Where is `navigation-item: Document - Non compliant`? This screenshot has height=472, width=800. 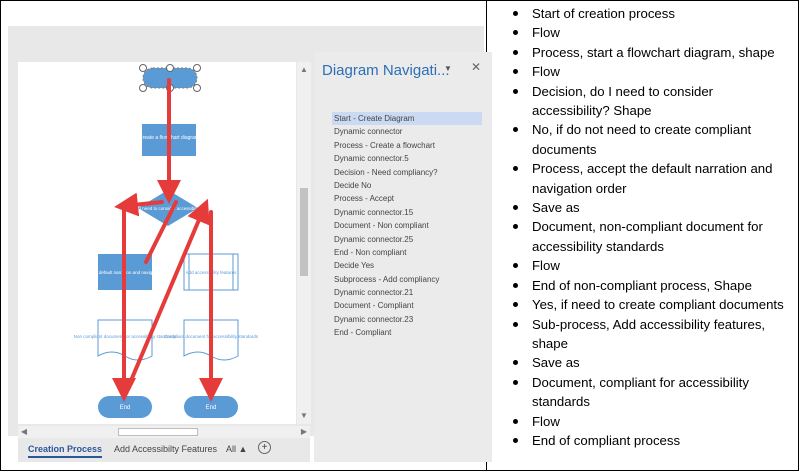
navigation-item: Document - Non compliant is located at coordinates (407, 225).